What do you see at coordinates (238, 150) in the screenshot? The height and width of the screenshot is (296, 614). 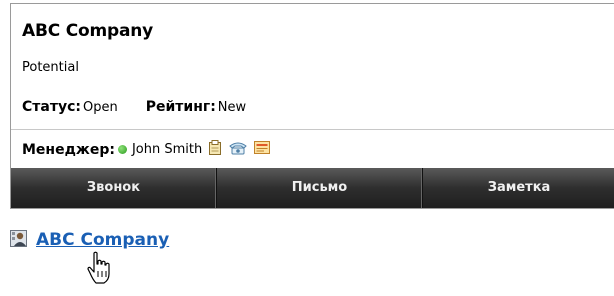 I see `phone-icon` at bounding box center [238, 150].